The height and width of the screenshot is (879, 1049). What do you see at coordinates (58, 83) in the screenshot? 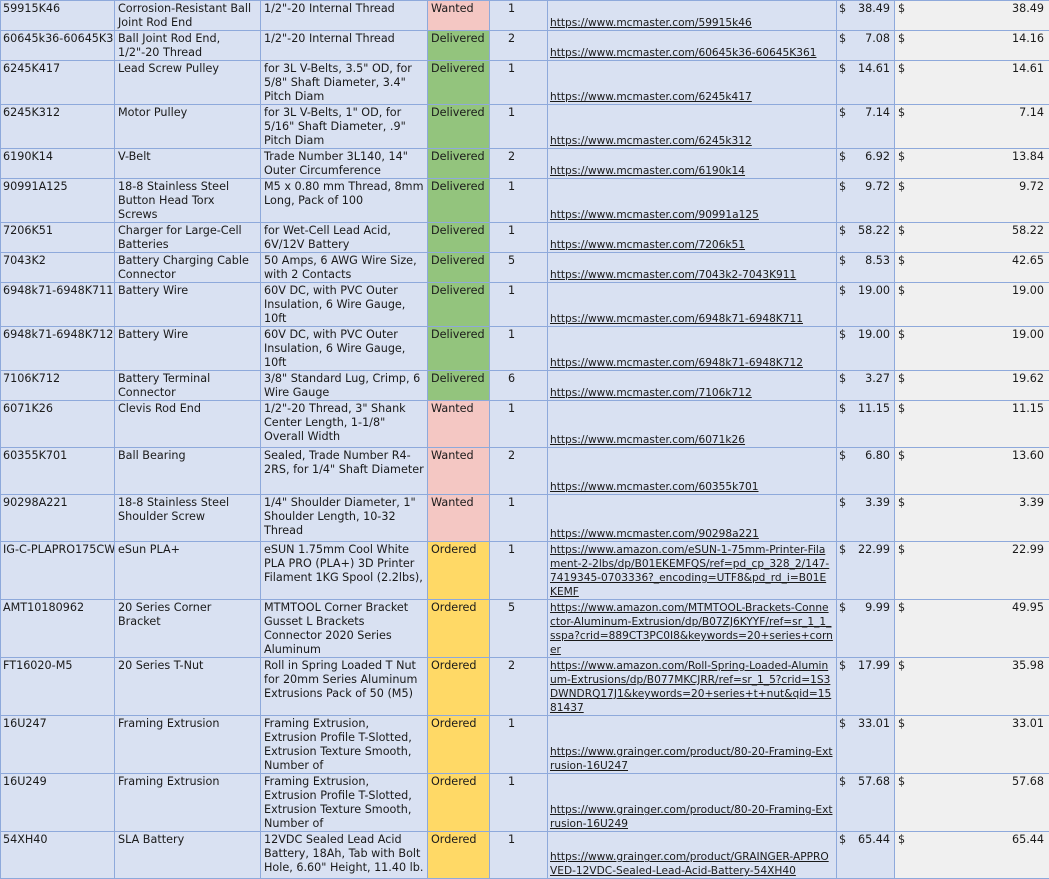
I see `part-number-cell: 6245K417` at bounding box center [58, 83].